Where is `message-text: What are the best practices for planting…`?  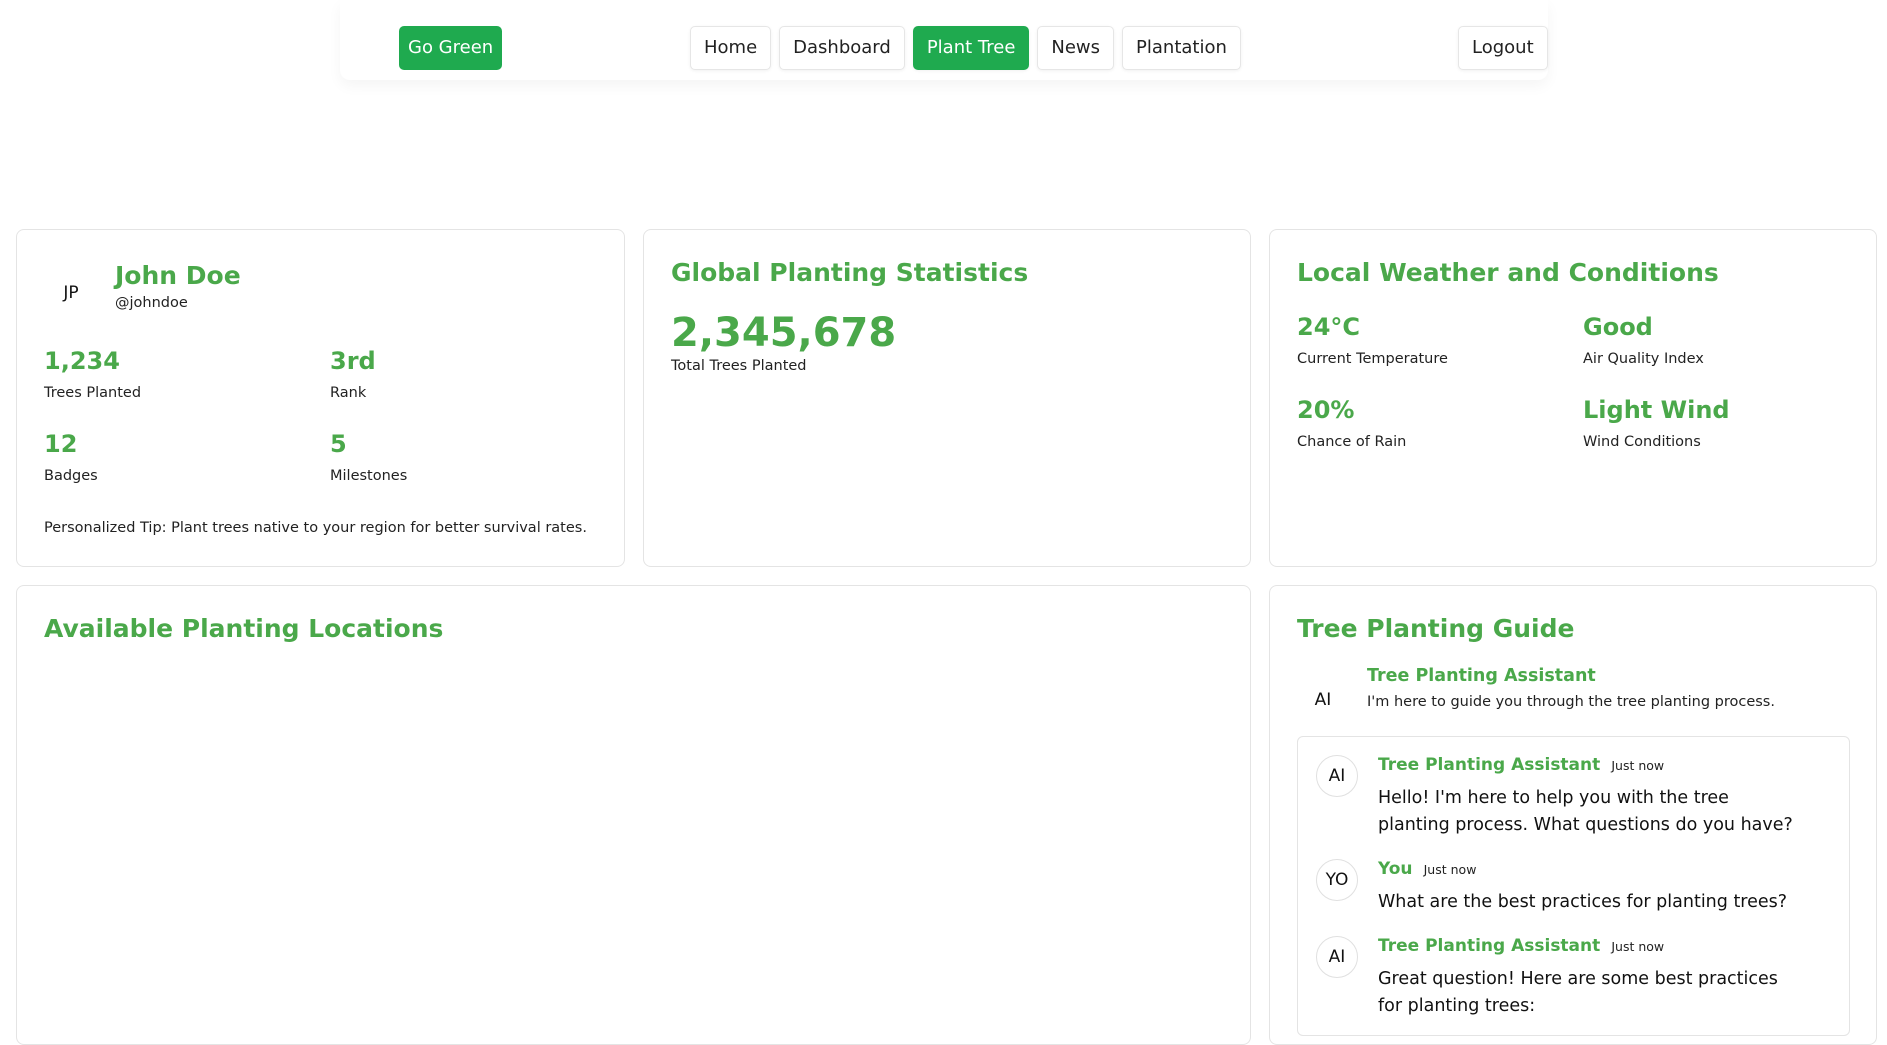
message-text: What are the best practices for planting… is located at coordinates (1583, 902).